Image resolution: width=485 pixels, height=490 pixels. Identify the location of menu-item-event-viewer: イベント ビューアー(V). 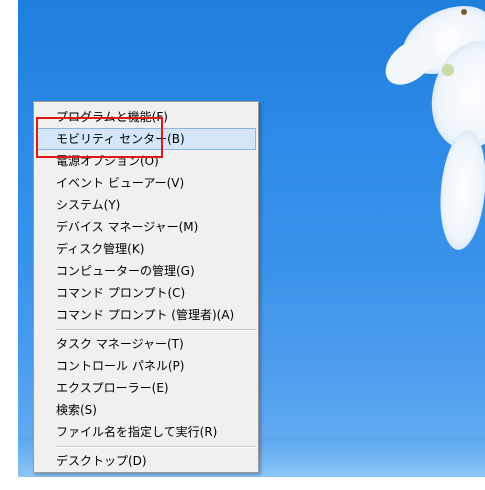
(146, 183).